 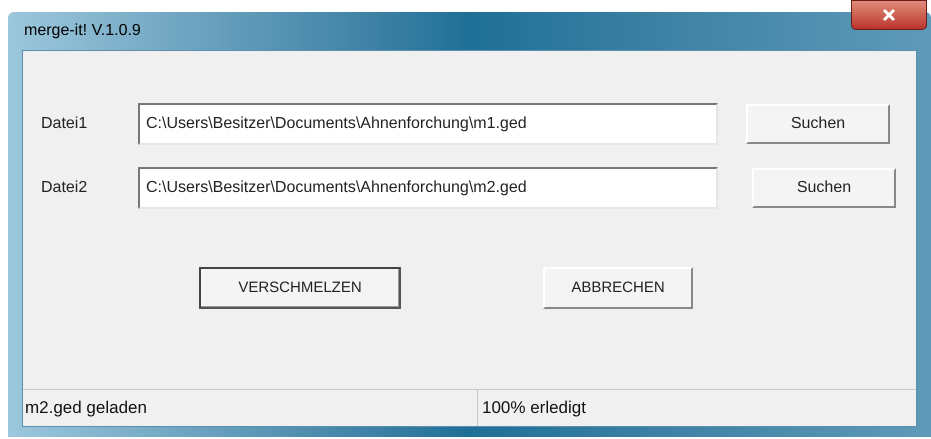 I want to click on field-label: Datei1, so click(x=64, y=124).